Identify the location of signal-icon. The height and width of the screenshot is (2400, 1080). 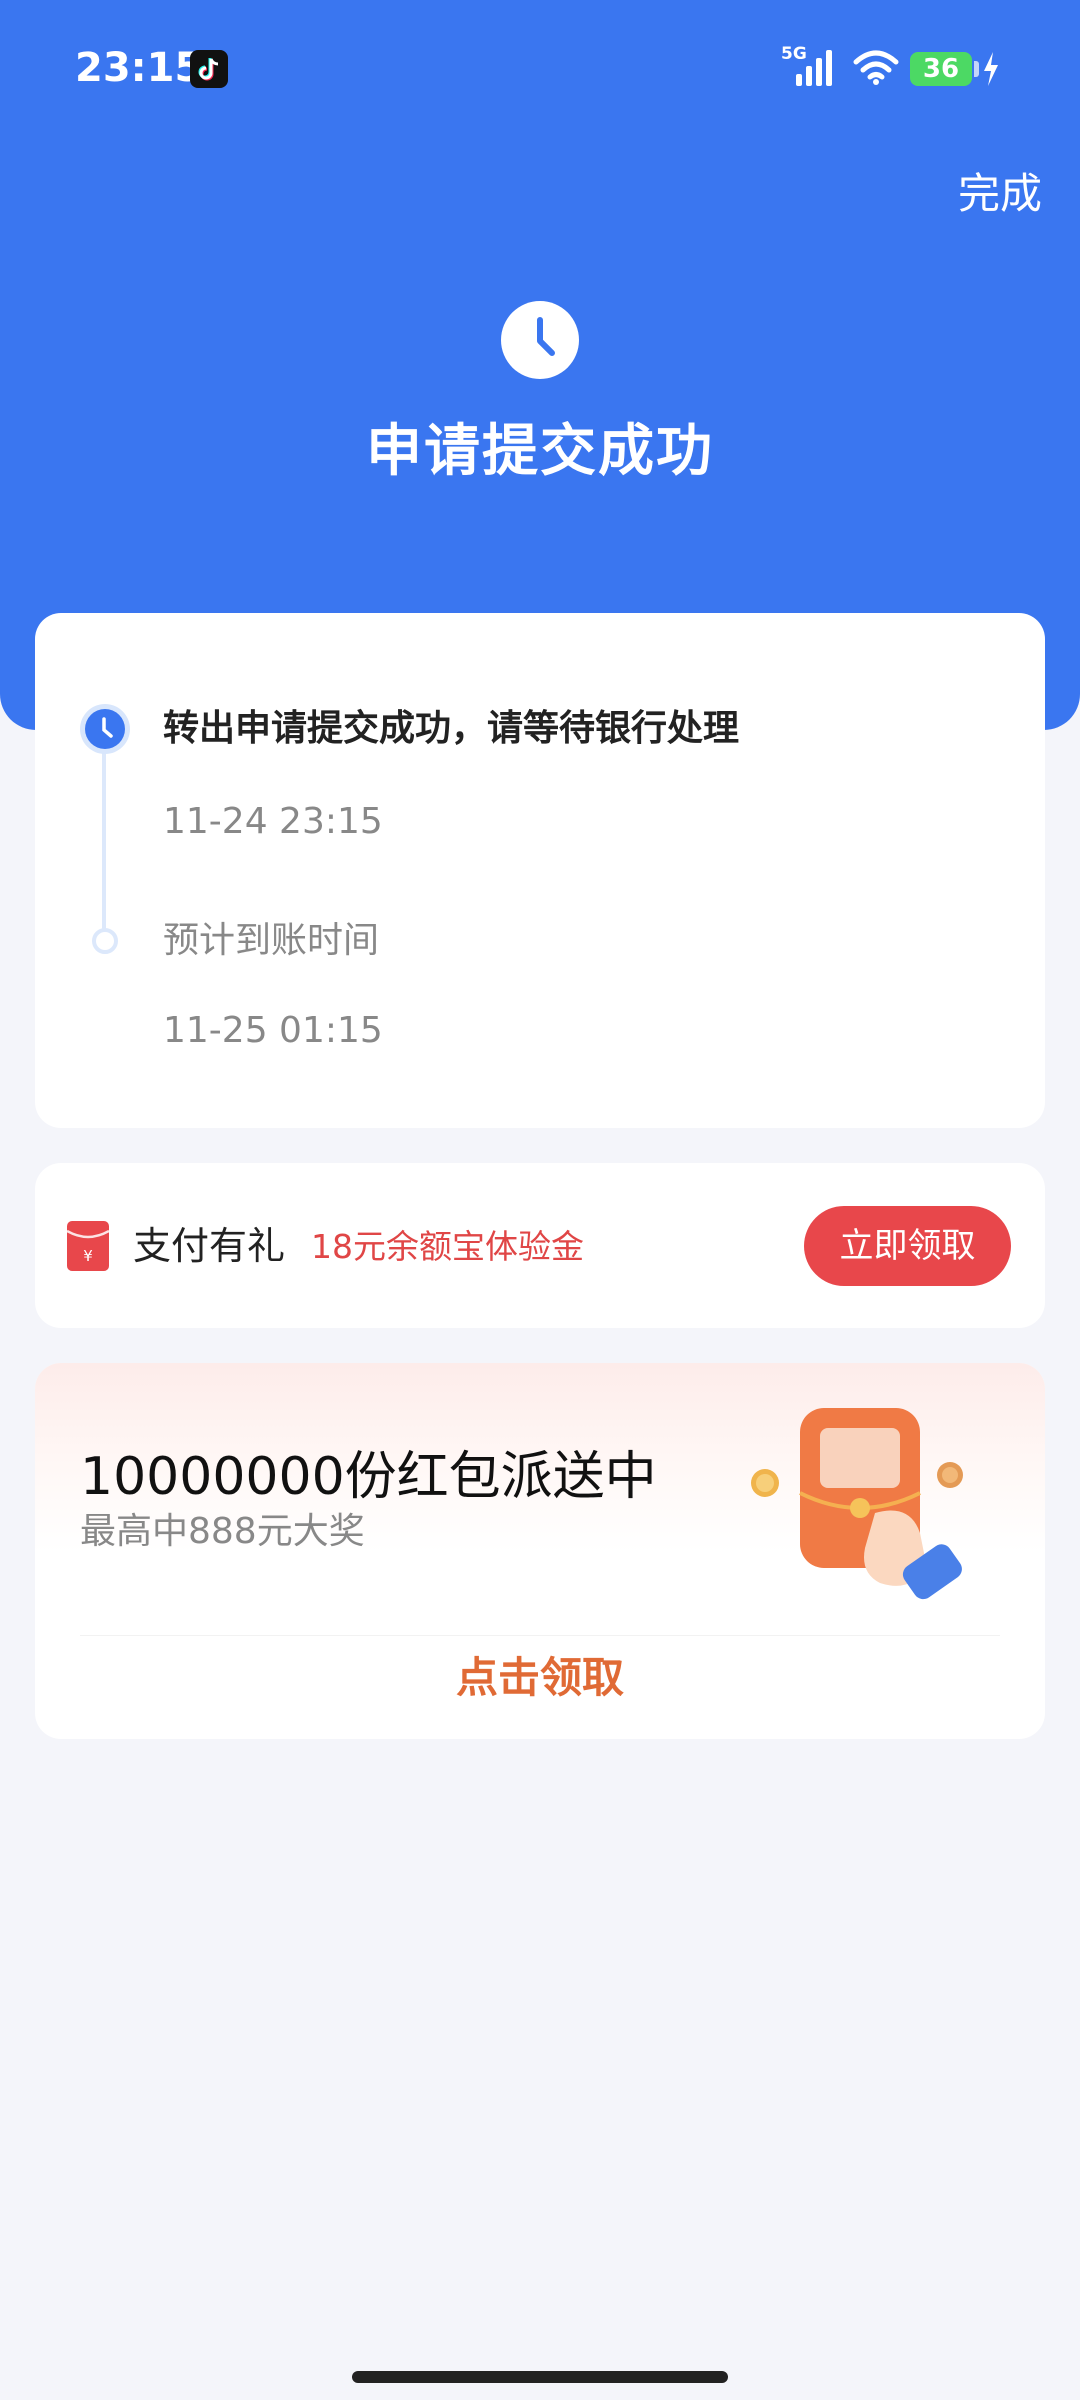
(814, 68).